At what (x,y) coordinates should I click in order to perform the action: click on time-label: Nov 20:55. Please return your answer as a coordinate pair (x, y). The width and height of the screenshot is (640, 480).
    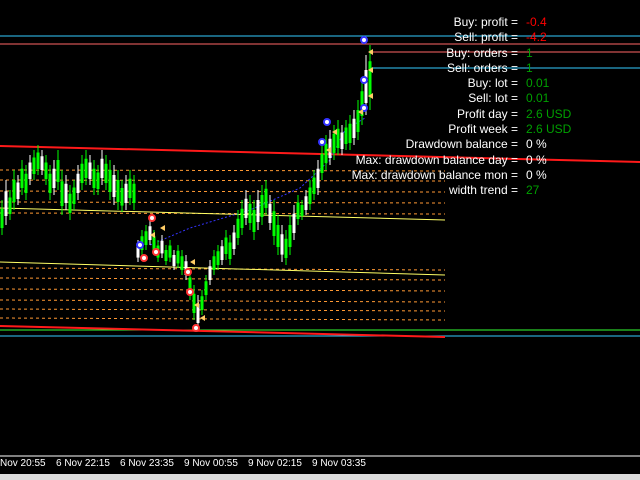
    Looking at the image, I should click on (23, 463).